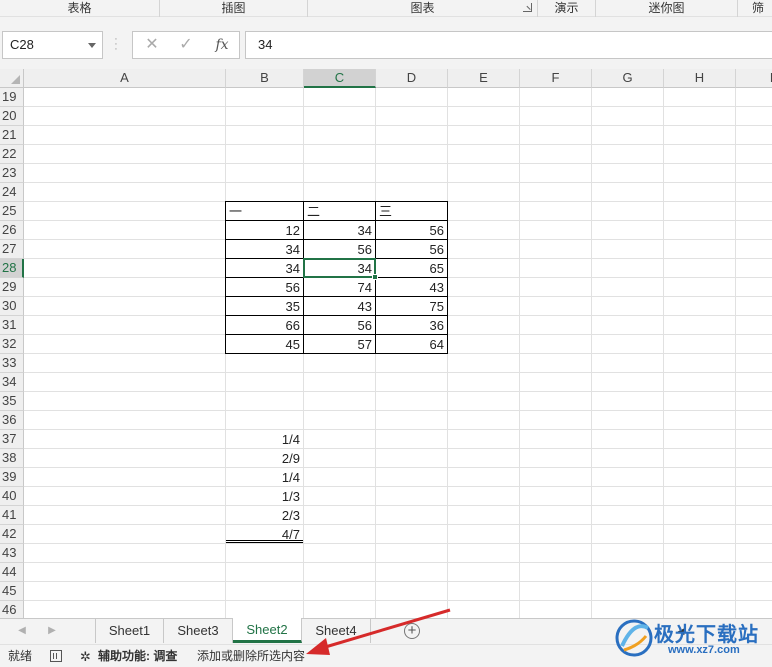  What do you see at coordinates (318, 646) in the screenshot?
I see `arrow-head` at bounding box center [318, 646].